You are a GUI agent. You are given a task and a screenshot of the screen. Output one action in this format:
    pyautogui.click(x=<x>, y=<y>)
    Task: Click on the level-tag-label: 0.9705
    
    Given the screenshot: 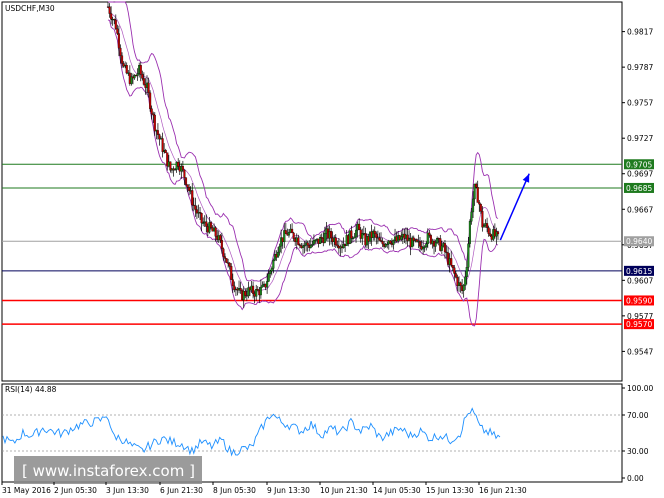 What is the action you would take?
    pyautogui.click(x=639, y=164)
    